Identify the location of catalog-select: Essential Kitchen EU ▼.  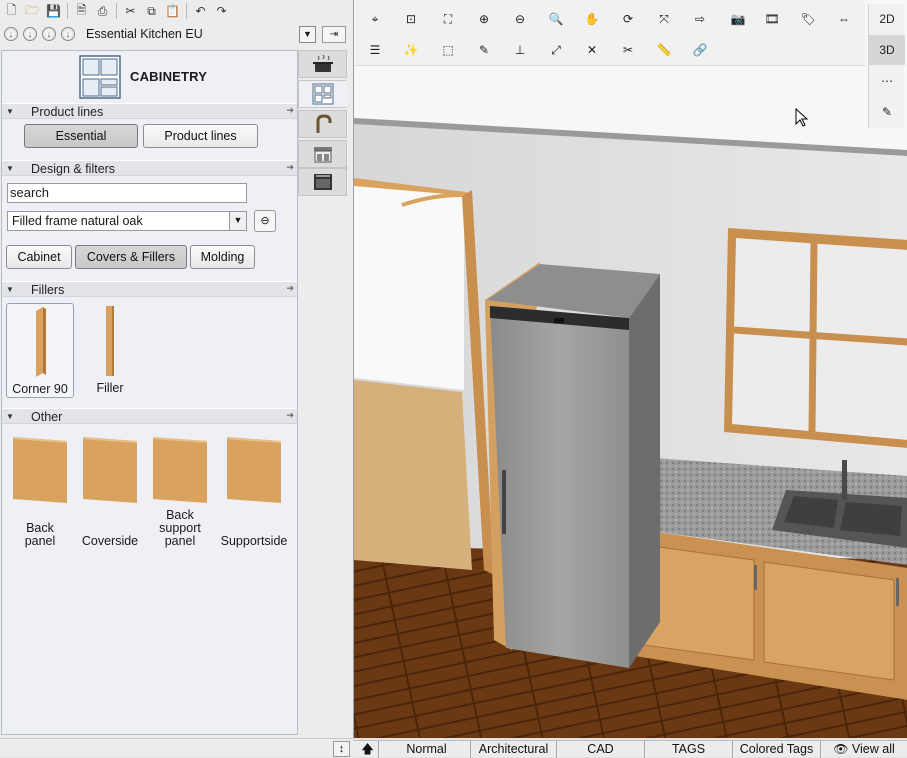
(199, 34).